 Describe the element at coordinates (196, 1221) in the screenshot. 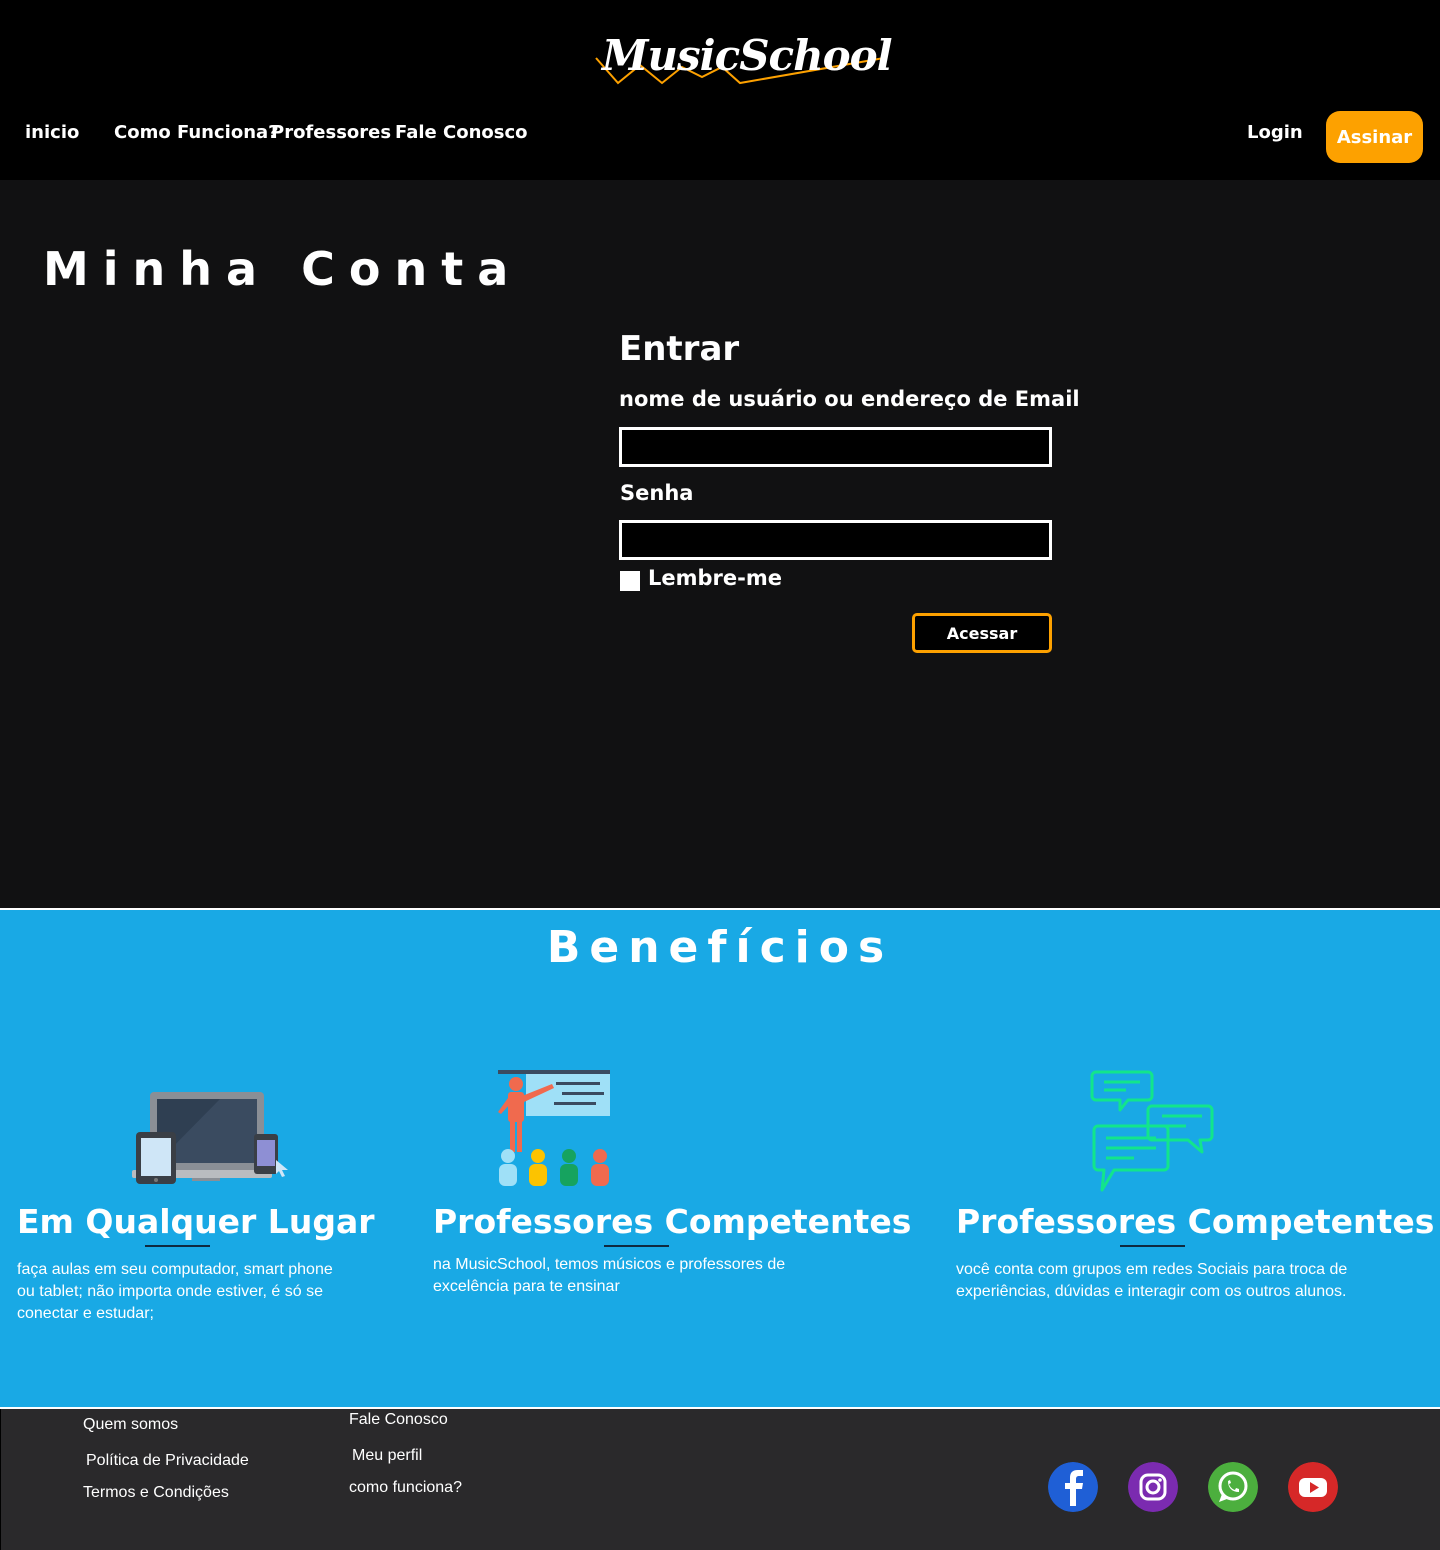

I see `benefit-heading: Em Qualquer Lugar` at that location.